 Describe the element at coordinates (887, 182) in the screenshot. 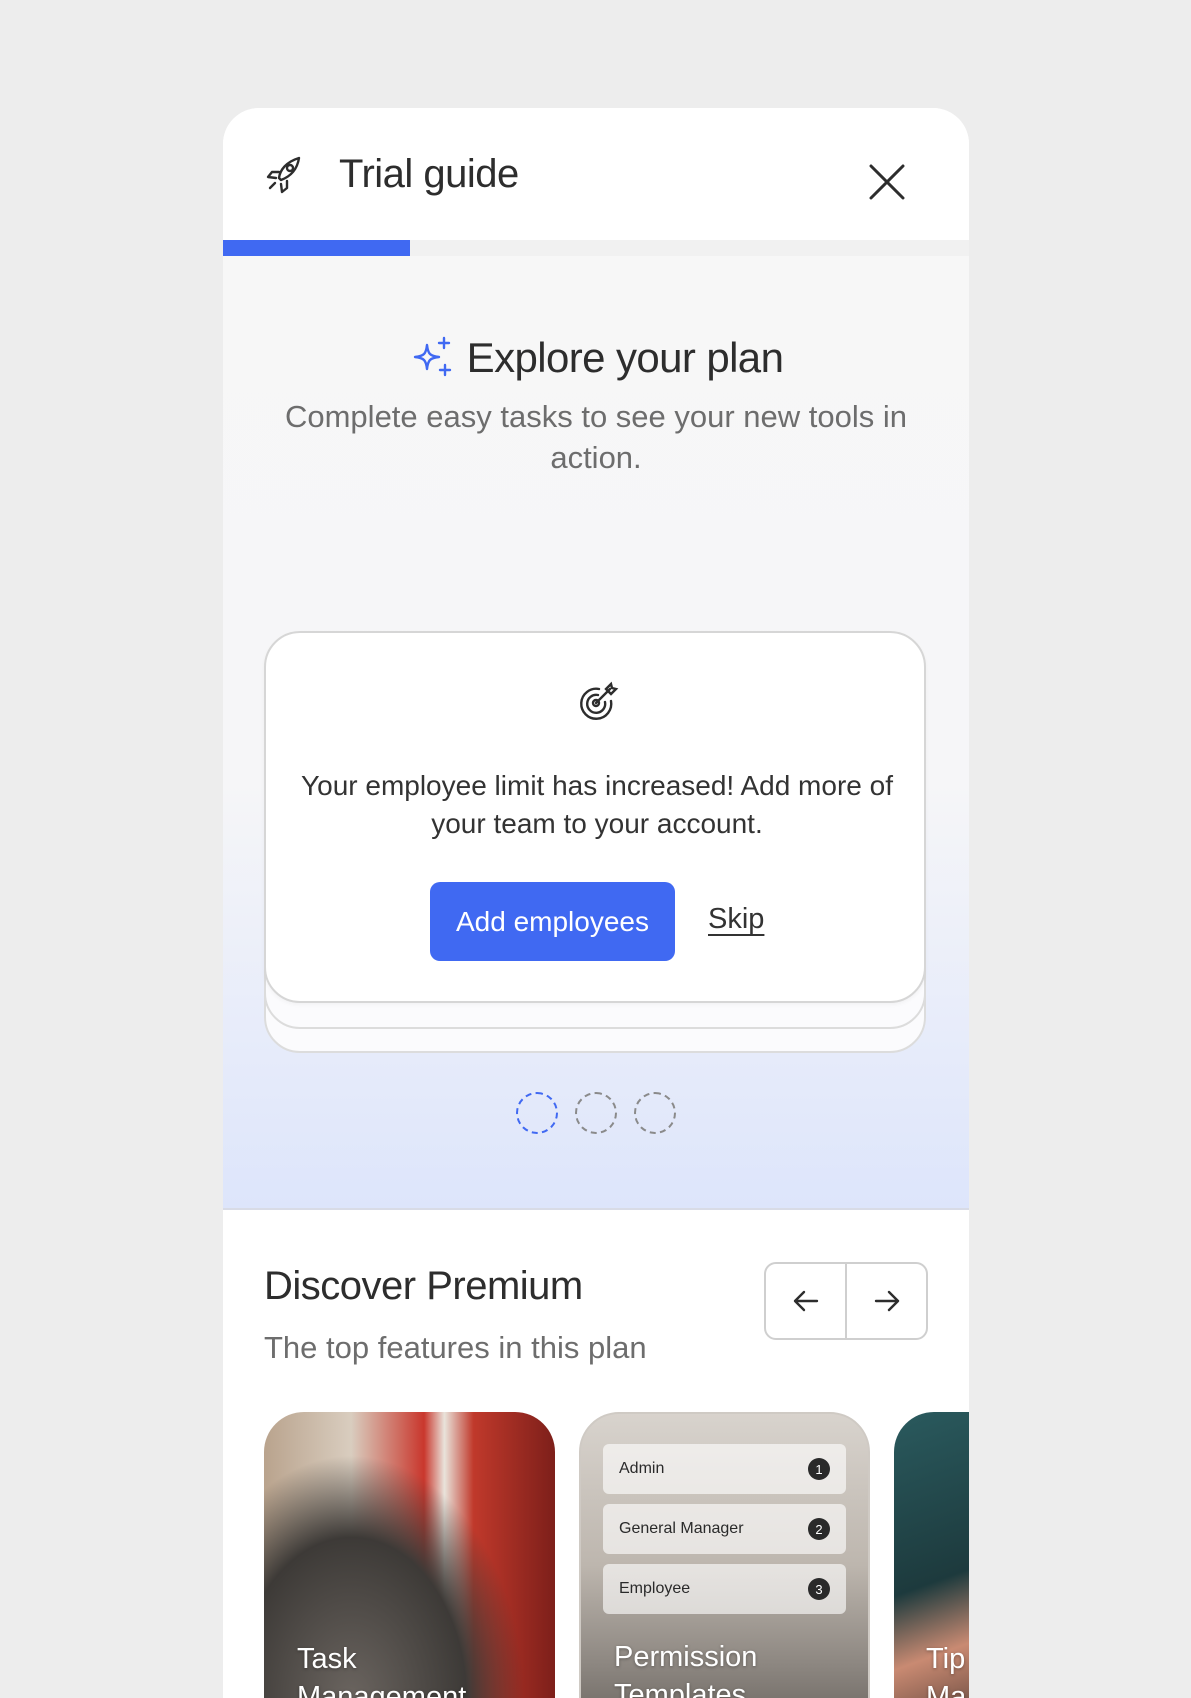

I see `close-icon` at that location.